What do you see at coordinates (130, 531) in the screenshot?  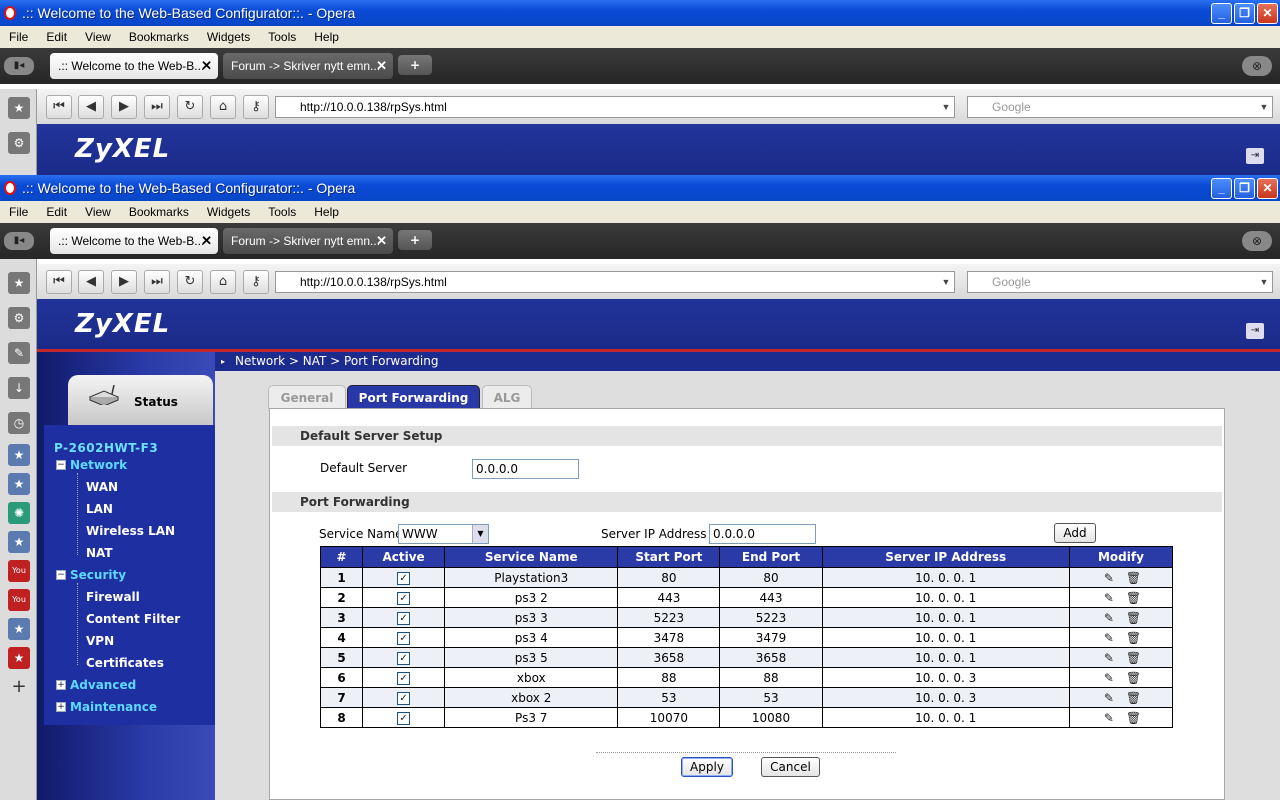 I see `nav-wireless-lan: Wireless LAN` at bounding box center [130, 531].